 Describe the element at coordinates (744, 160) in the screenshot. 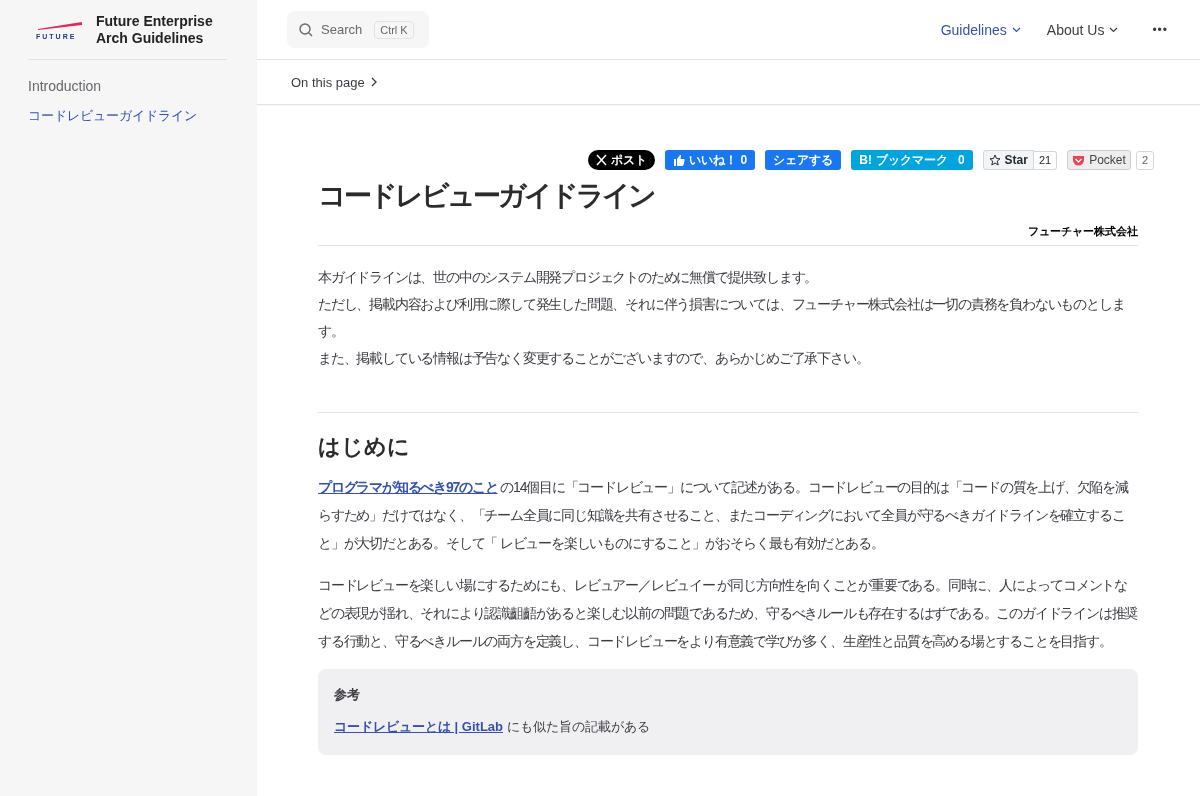

I see `like-count: 0` at that location.